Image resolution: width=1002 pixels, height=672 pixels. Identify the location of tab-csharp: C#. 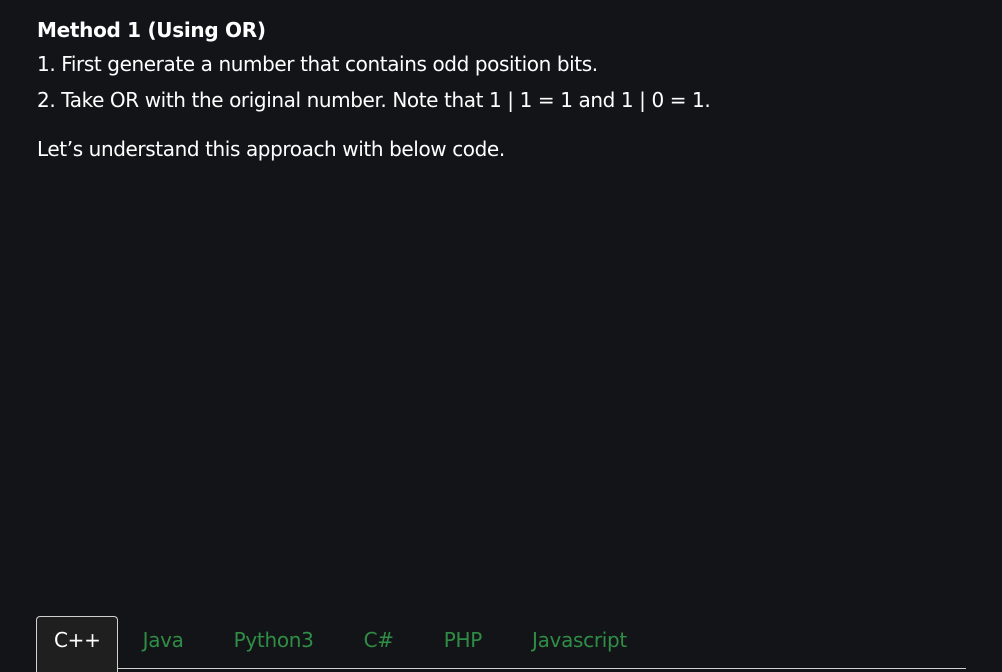
(379, 644).